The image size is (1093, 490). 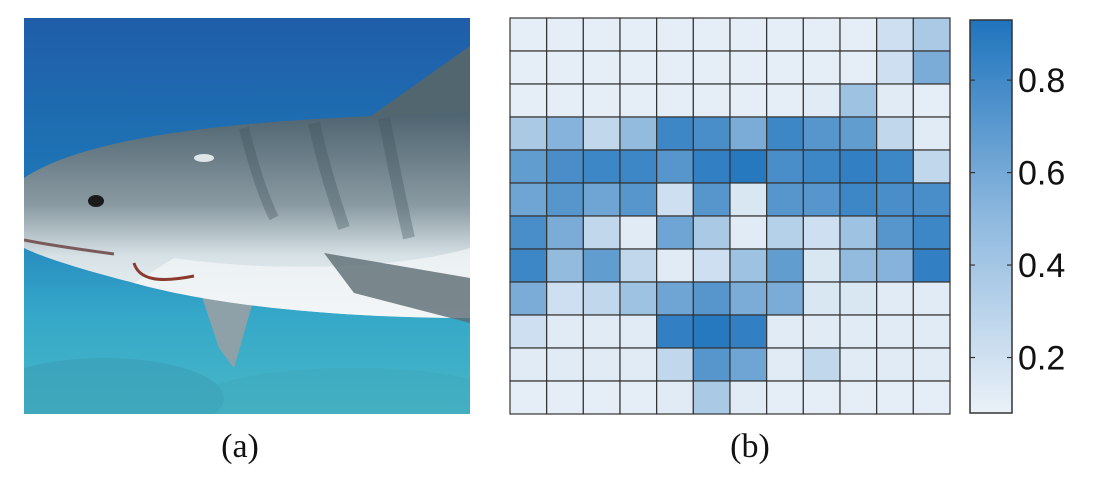 What do you see at coordinates (1041, 359) in the screenshot?
I see `colorbar-tick-label: 0.2` at bounding box center [1041, 359].